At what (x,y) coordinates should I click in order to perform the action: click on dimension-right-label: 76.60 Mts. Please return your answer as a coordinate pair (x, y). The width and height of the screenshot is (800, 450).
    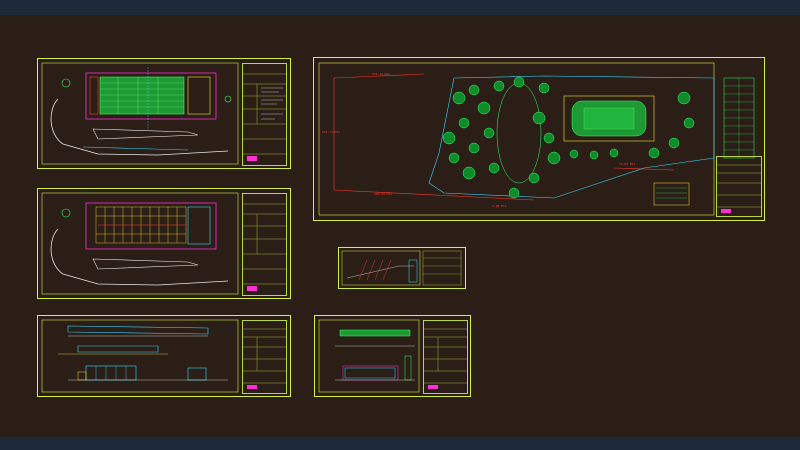
    Looking at the image, I should click on (627, 164).